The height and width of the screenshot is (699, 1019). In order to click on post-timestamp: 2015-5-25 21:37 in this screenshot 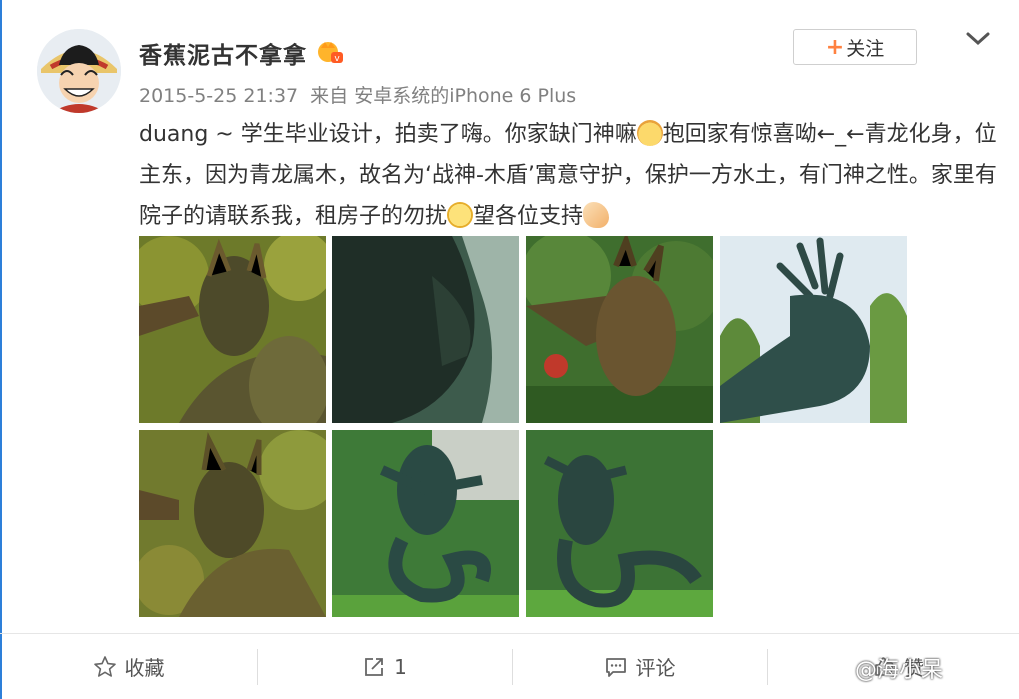, I will do `click(218, 96)`.